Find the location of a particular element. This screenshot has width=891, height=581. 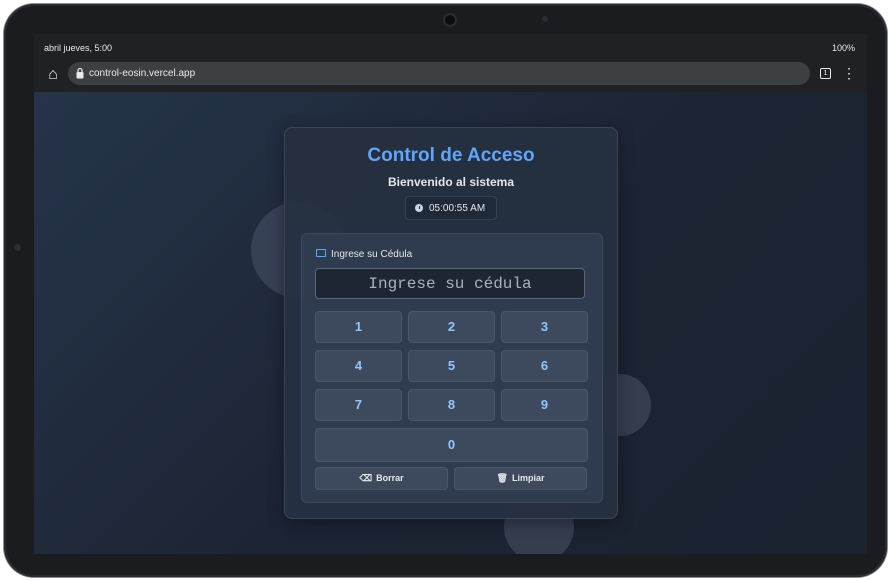

input-label: Ingrese su Cédula is located at coordinates (364, 254).